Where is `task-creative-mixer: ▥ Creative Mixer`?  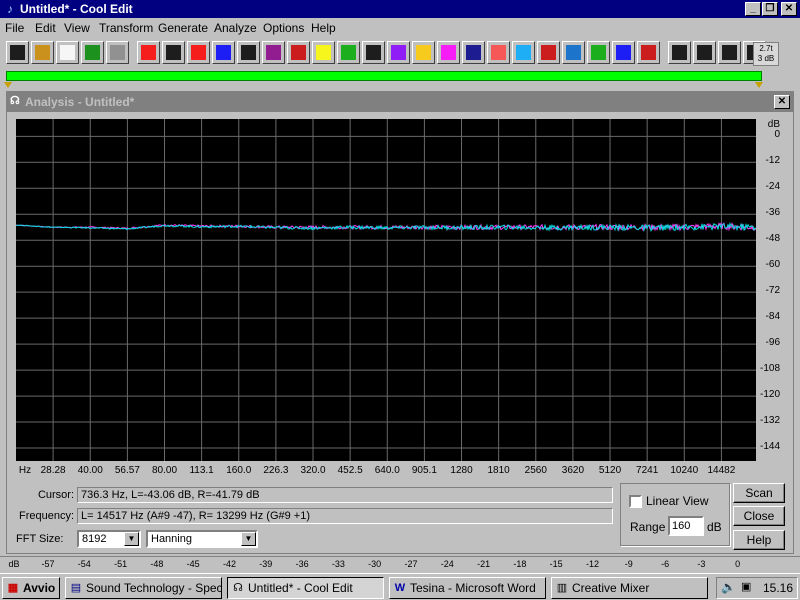
task-creative-mixer: ▥ Creative Mixer is located at coordinates (629, 588).